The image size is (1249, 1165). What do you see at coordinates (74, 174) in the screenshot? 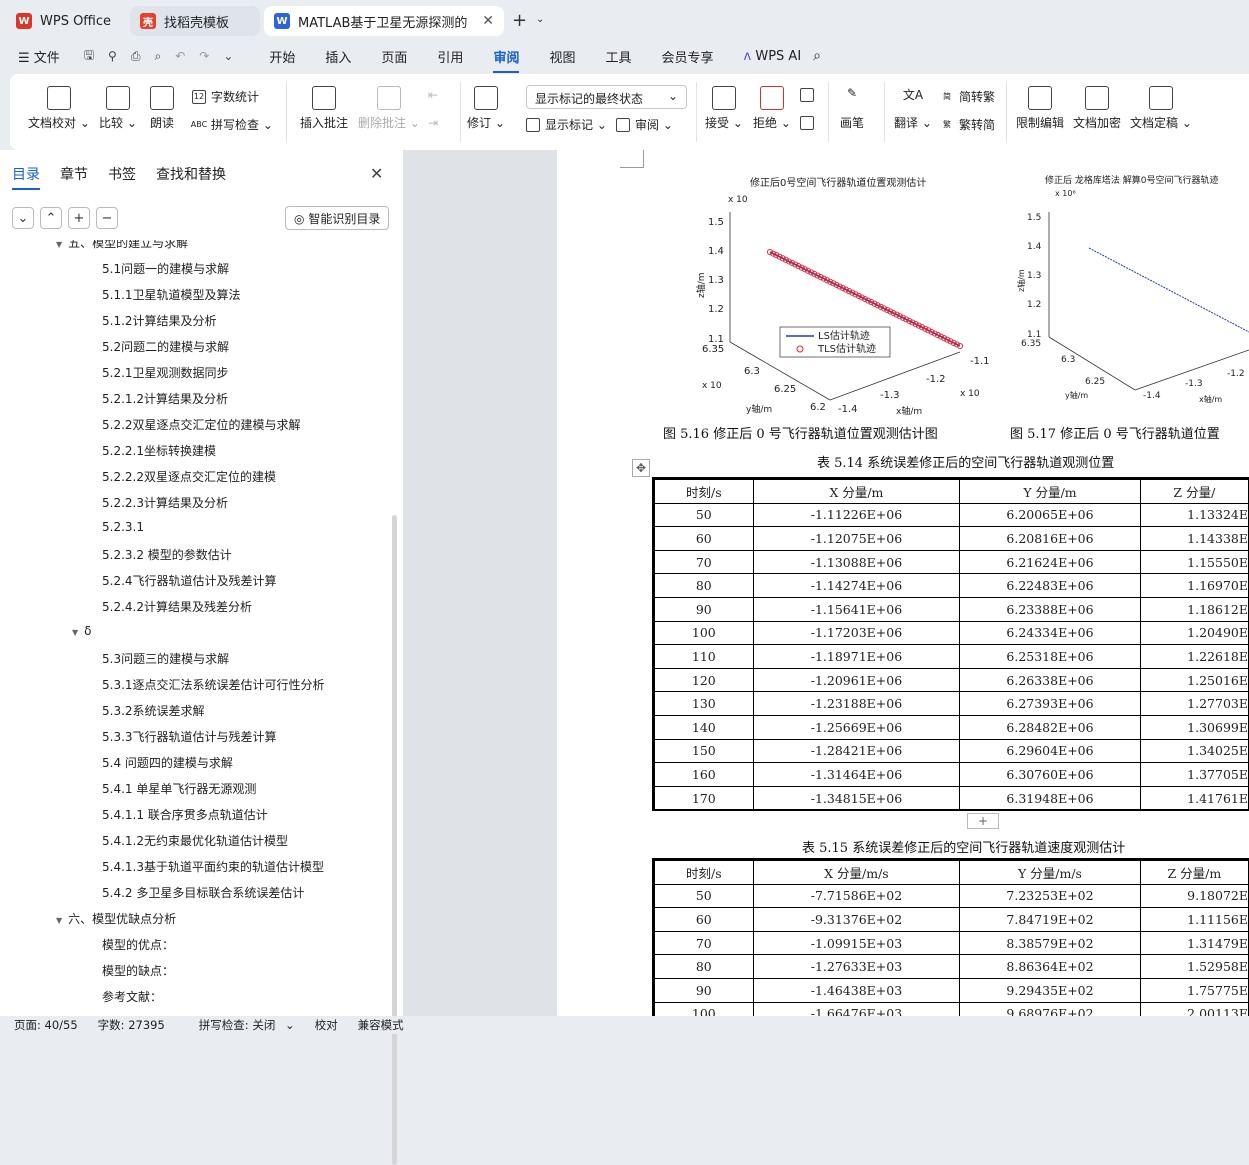
I see `tab-chapters: 章节` at bounding box center [74, 174].